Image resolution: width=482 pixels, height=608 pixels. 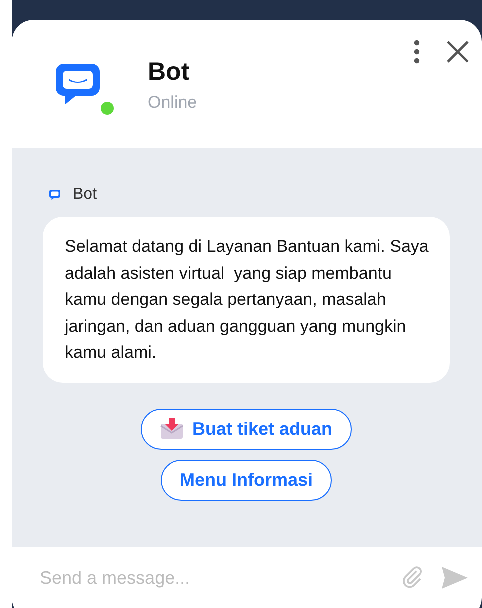 What do you see at coordinates (85, 195) in the screenshot?
I see `sender-name: Bot` at bounding box center [85, 195].